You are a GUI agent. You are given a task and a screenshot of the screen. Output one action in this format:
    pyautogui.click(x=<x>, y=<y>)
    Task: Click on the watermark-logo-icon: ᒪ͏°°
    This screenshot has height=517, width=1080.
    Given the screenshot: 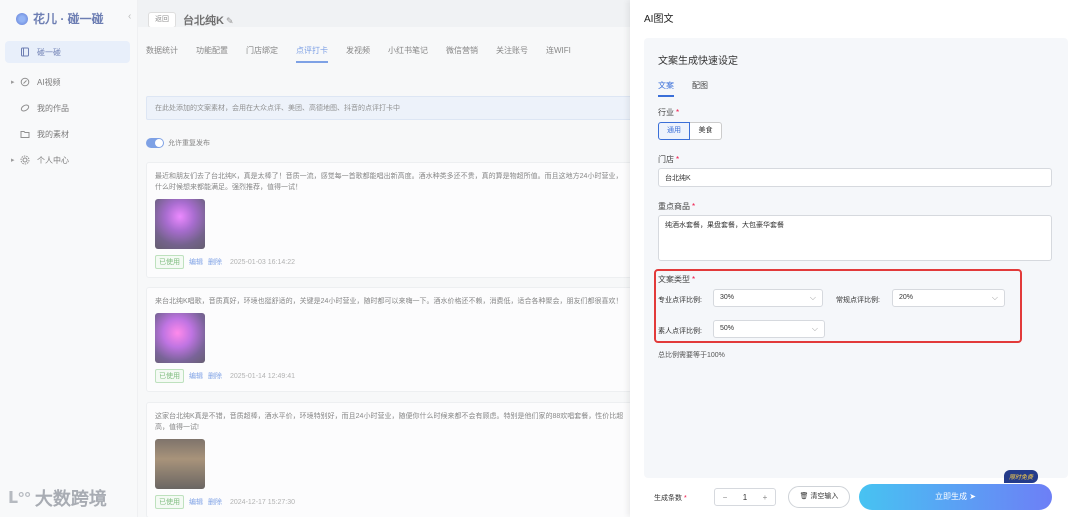 What is the action you would take?
    pyautogui.click(x=19, y=498)
    